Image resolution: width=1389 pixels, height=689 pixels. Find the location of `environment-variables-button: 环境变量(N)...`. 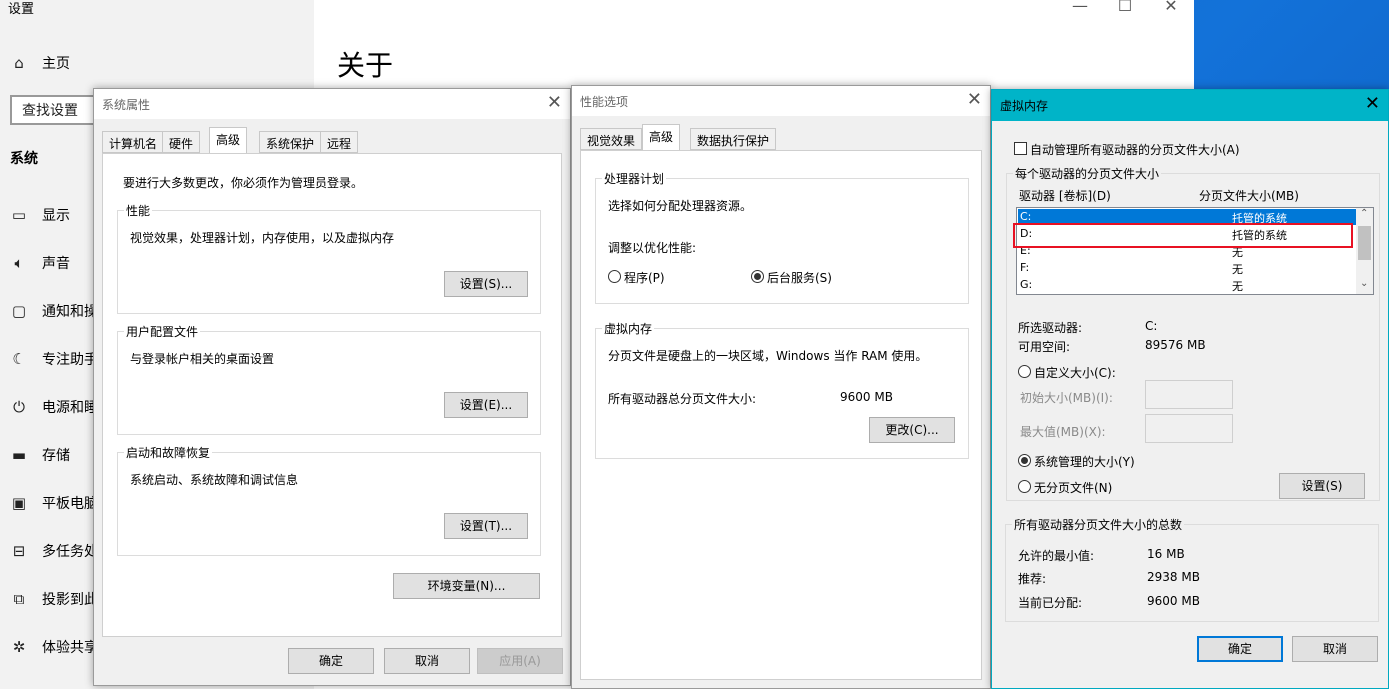

environment-variables-button: 环境变量(N)... is located at coordinates (466, 586).